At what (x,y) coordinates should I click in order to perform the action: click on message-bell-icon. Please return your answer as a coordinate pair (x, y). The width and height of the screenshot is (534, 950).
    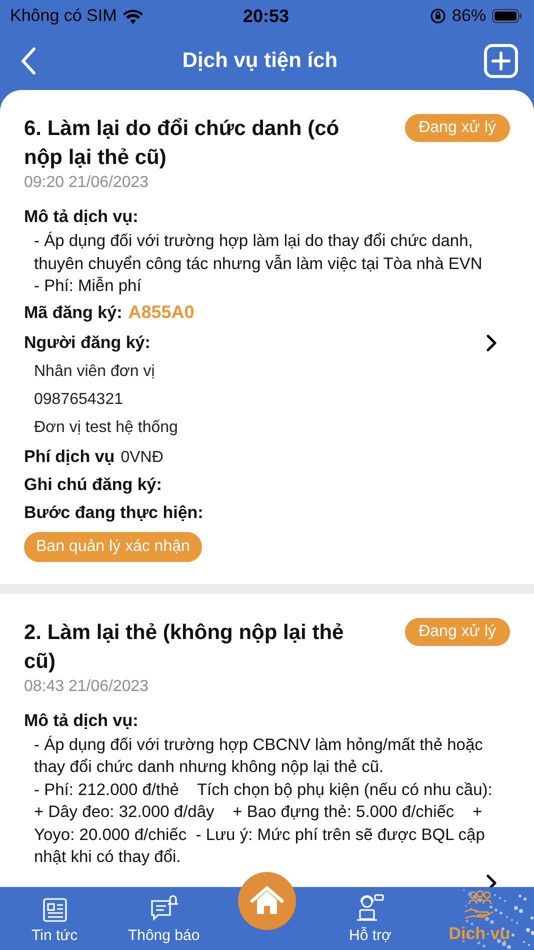
    Looking at the image, I should click on (163, 909).